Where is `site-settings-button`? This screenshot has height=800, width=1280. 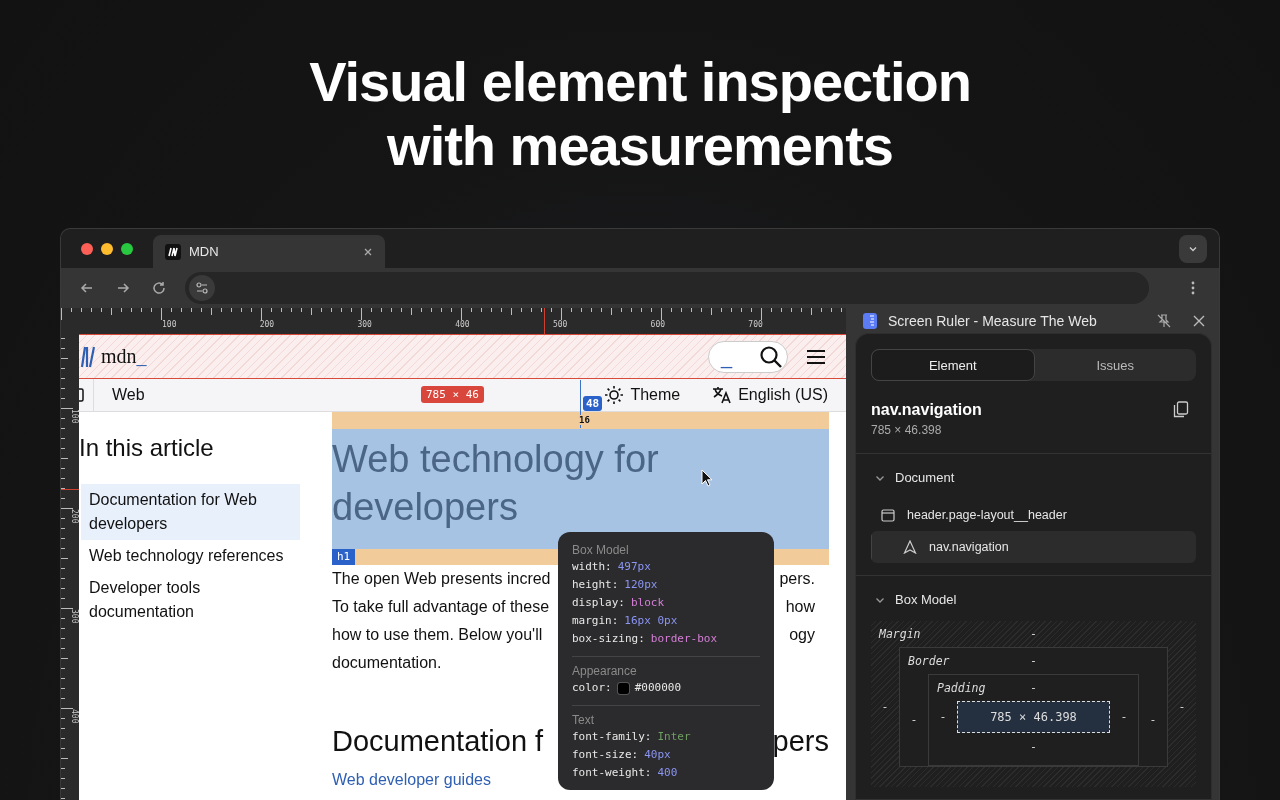
site-settings-button is located at coordinates (202, 288).